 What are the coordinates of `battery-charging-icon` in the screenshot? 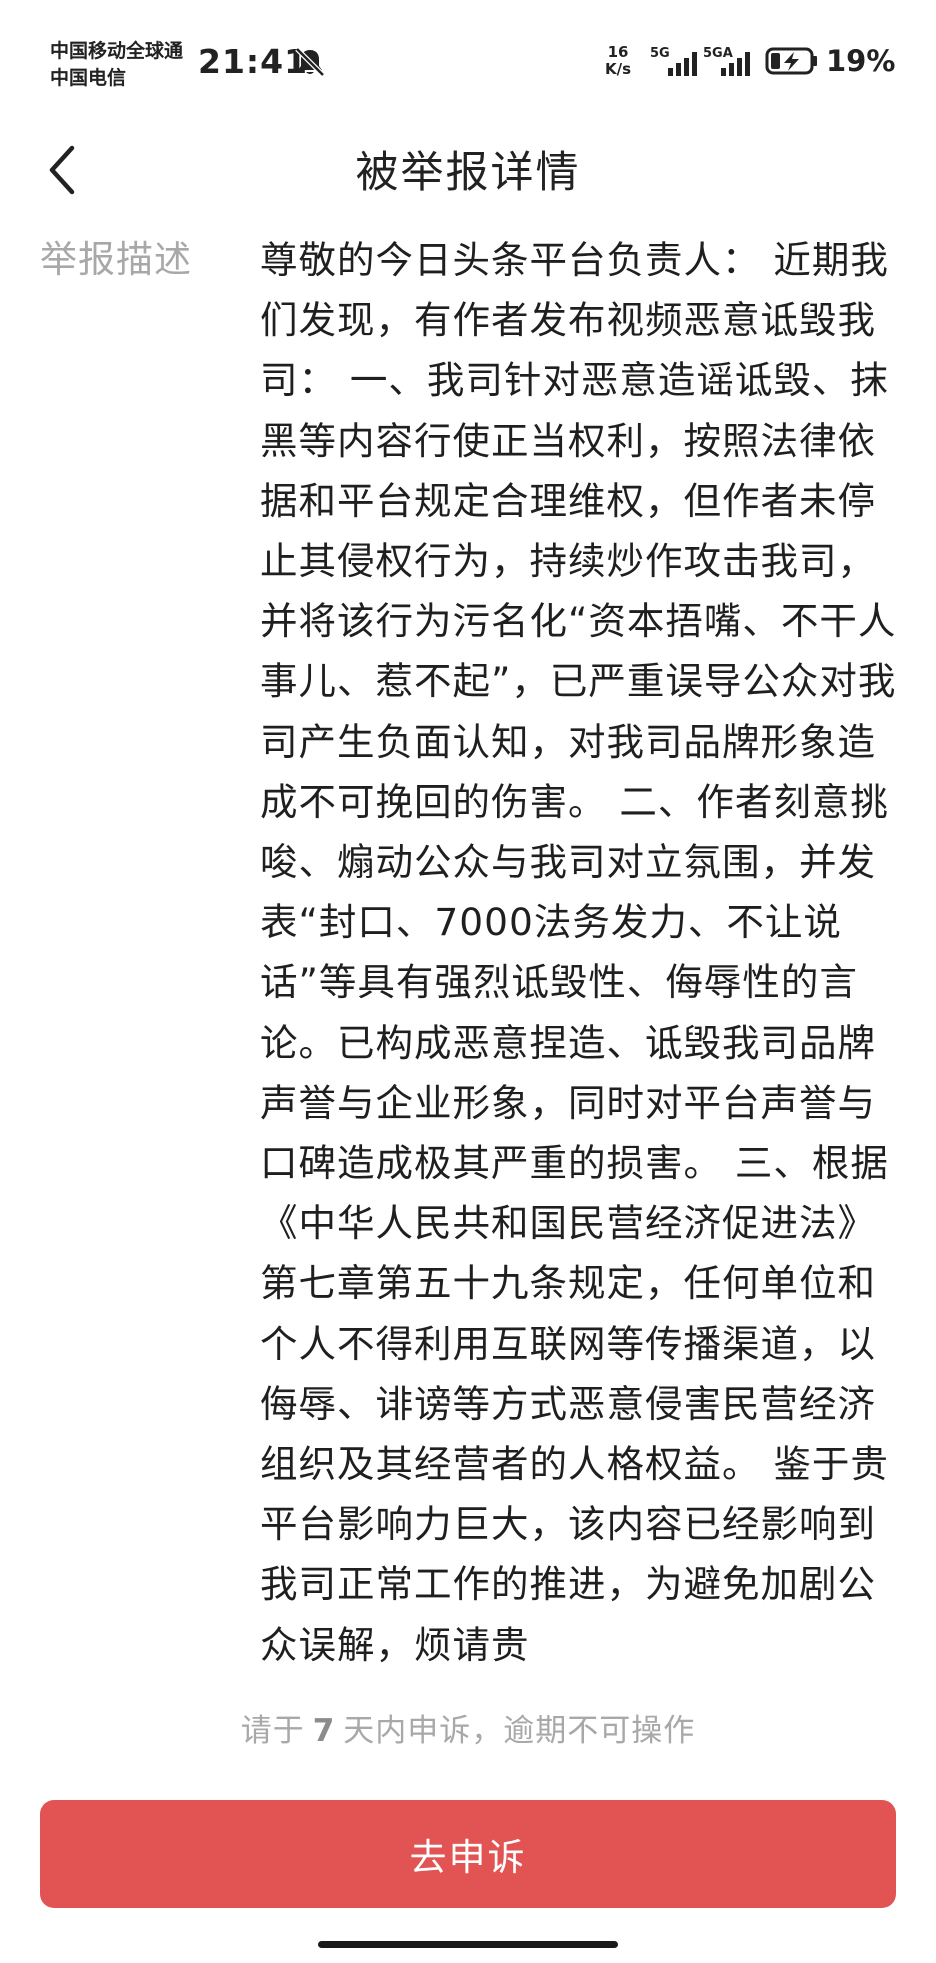 It's located at (791, 61).